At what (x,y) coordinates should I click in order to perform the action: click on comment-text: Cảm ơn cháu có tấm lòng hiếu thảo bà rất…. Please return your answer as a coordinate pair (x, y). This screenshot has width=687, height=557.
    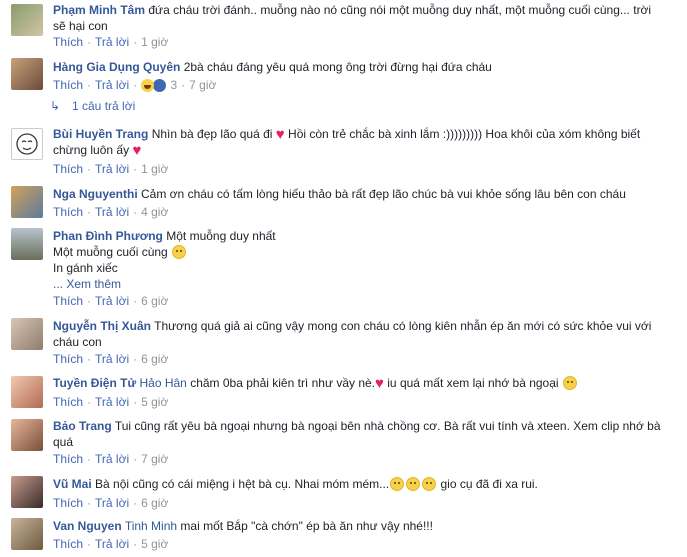
    Looking at the image, I should click on (383, 194).